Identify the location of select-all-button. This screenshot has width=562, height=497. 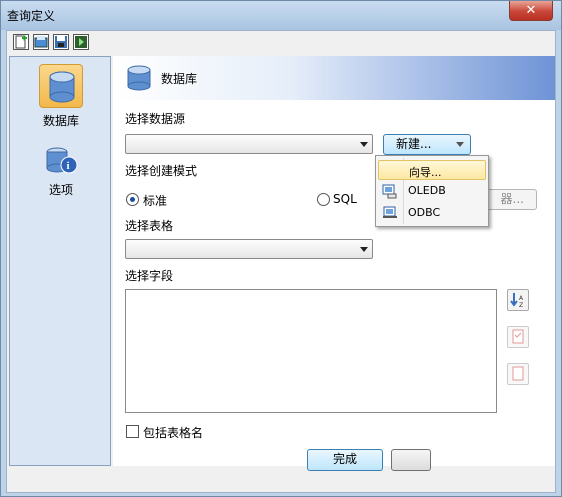
(518, 337).